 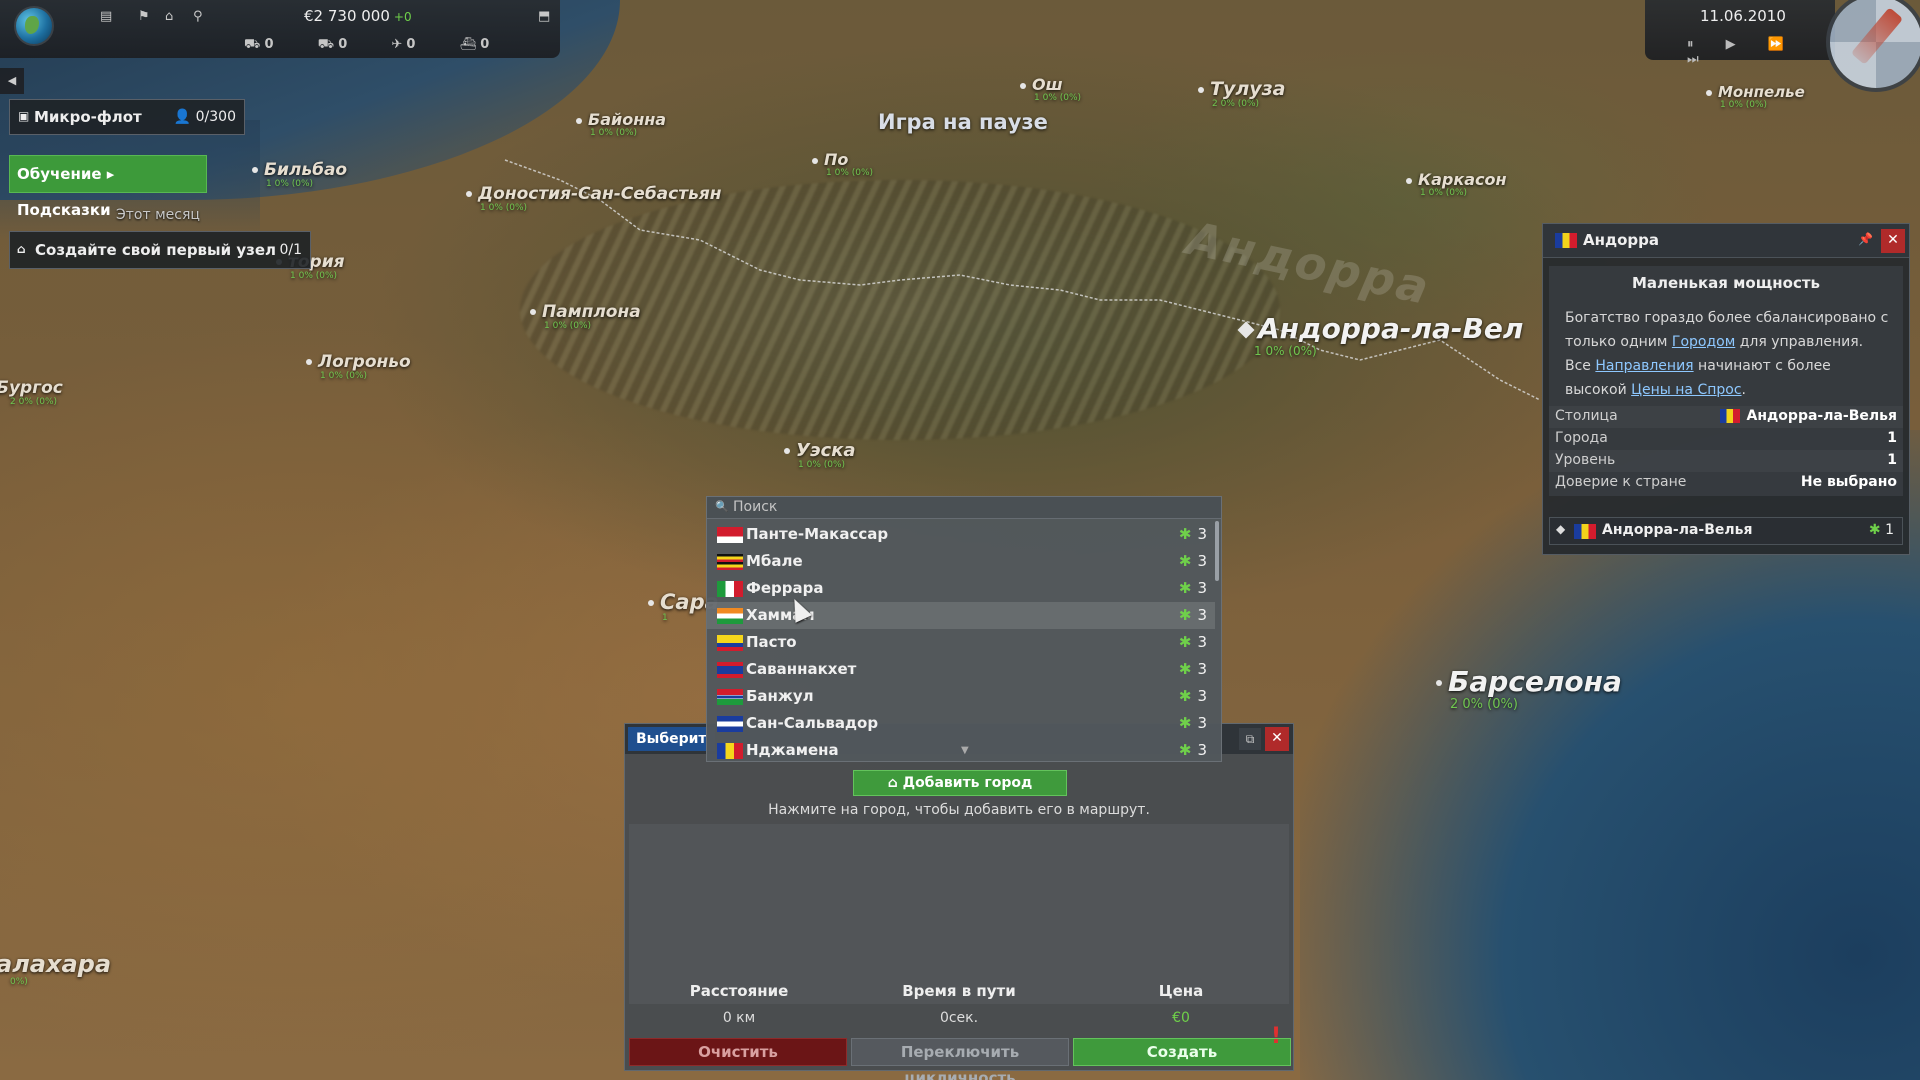 I want to click on city-list-item: Пасто ✱ 3, so click(x=961, y=642).